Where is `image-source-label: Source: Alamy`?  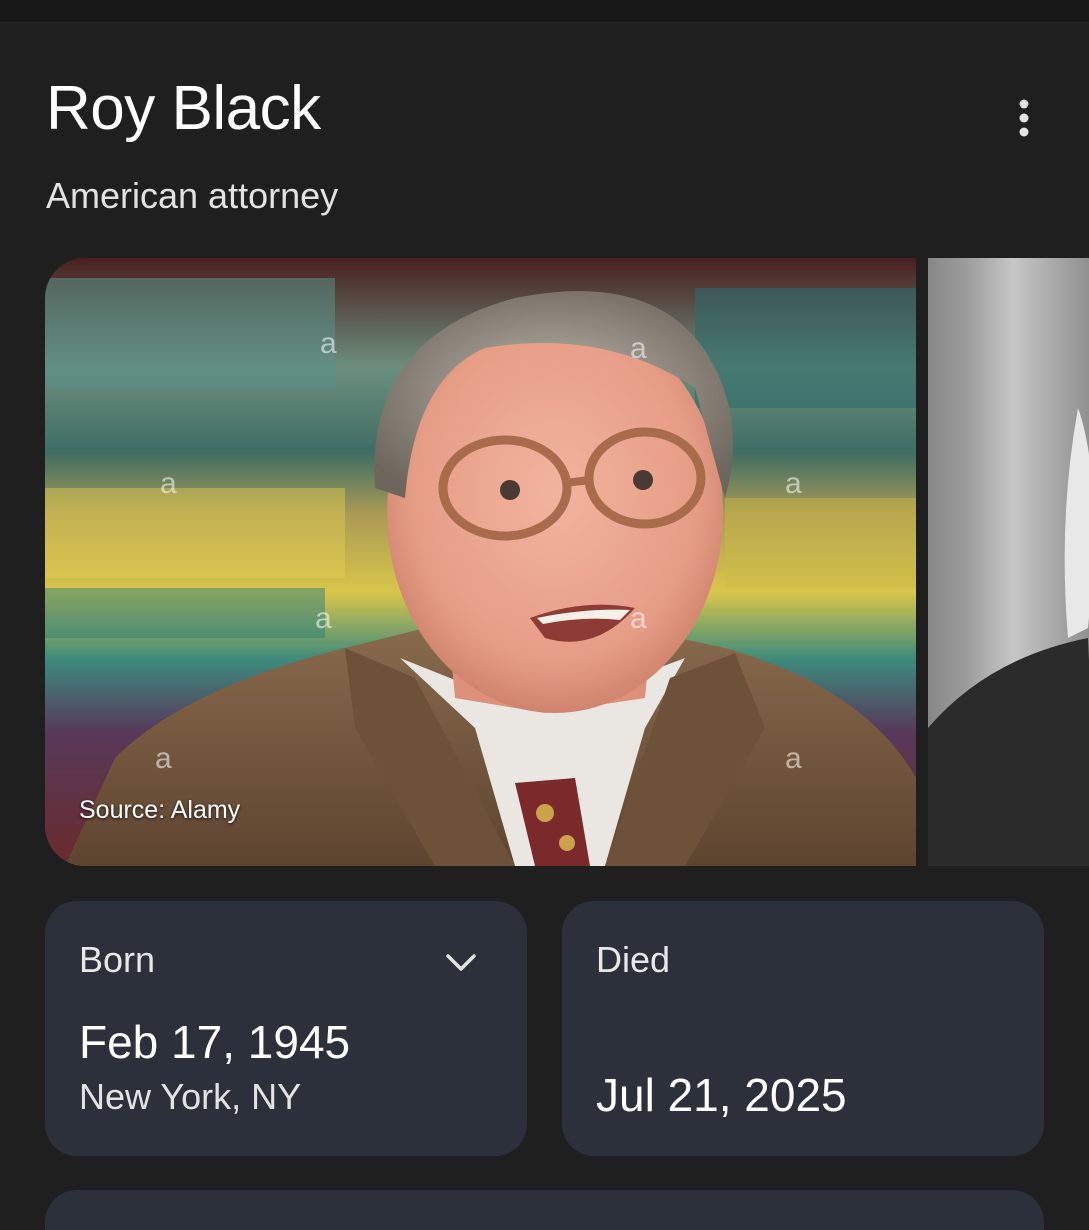
image-source-label: Source: Alamy is located at coordinates (160, 810).